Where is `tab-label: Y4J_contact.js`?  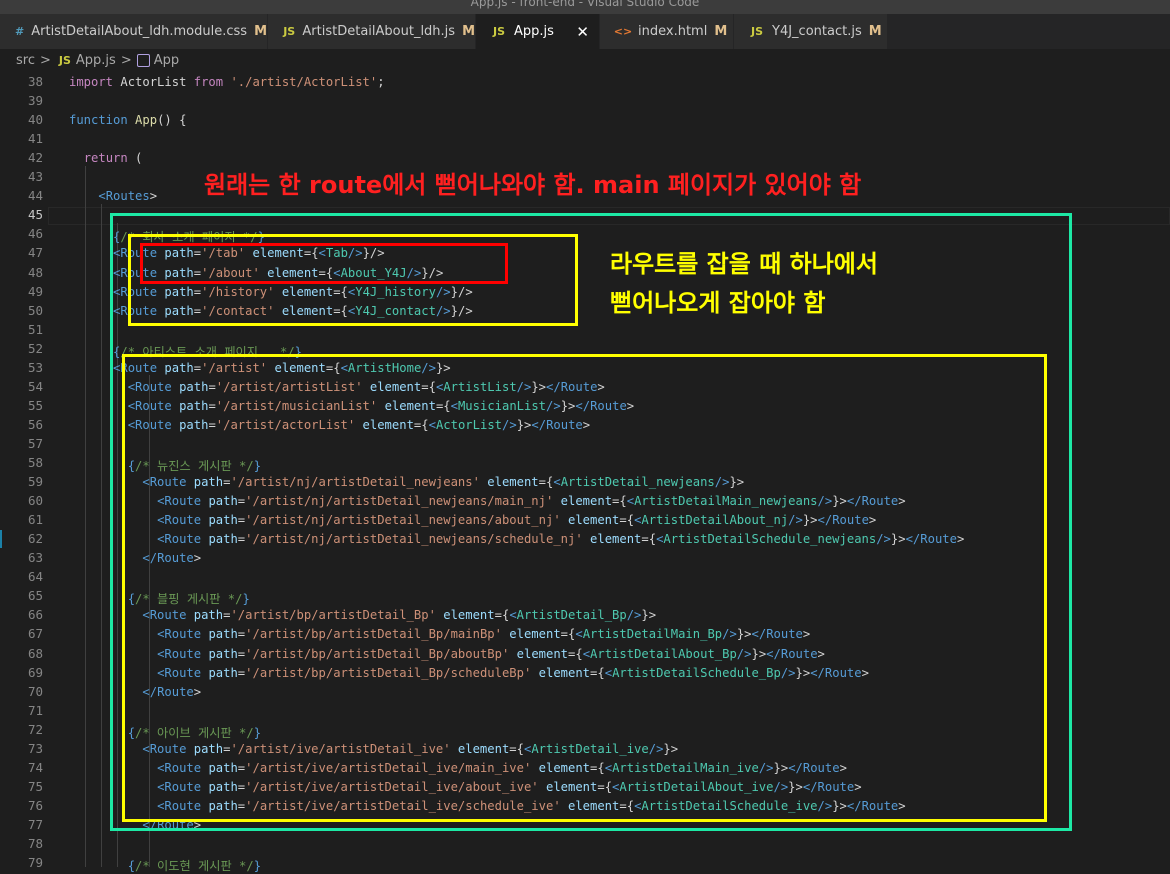
tab-label: Y4J_contact.js is located at coordinates (817, 31).